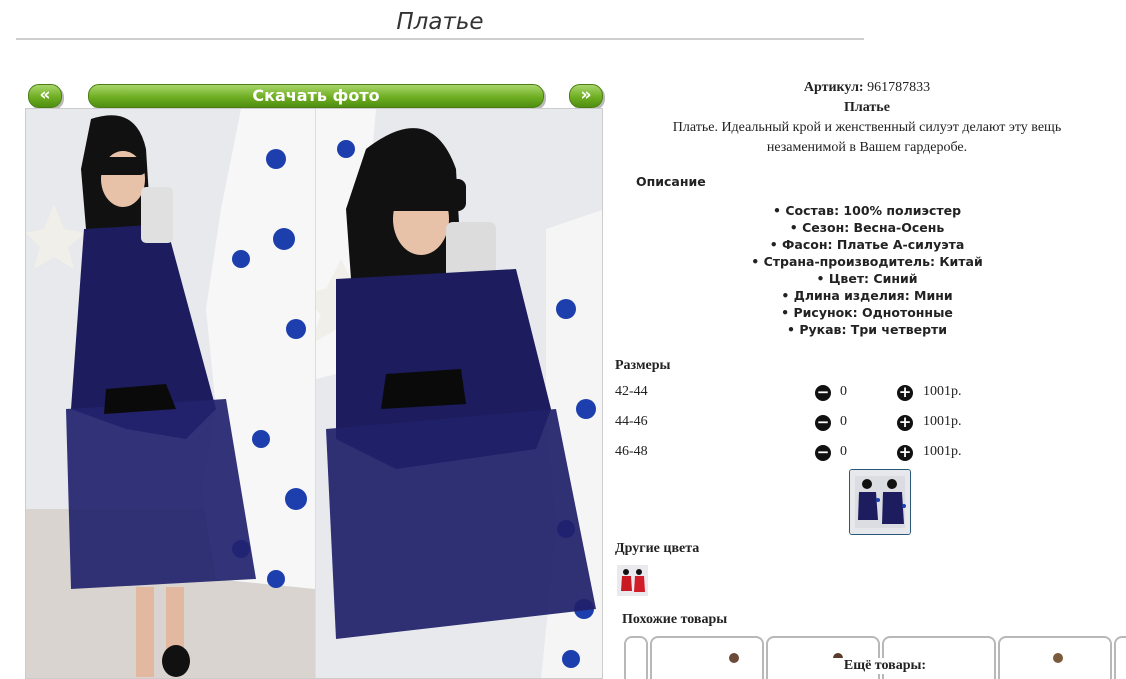  I want to click on prev-photo-button: «, so click(45, 96).